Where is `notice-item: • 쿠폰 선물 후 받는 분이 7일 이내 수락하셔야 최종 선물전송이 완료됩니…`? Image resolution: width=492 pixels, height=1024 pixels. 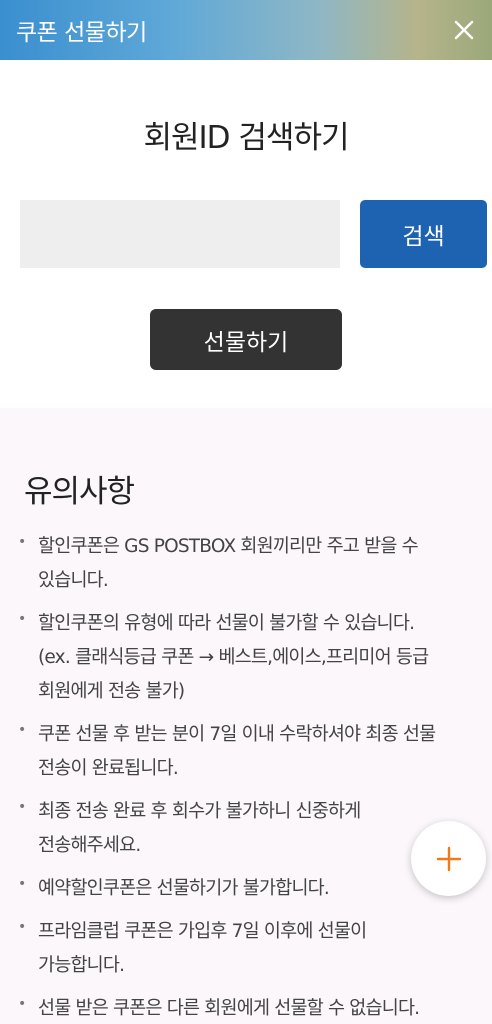 notice-item: • 쿠폰 선물 후 받는 분이 7일 이내 수락하셔야 최종 선물전송이 완료됩니… is located at coordinates (248, 752).